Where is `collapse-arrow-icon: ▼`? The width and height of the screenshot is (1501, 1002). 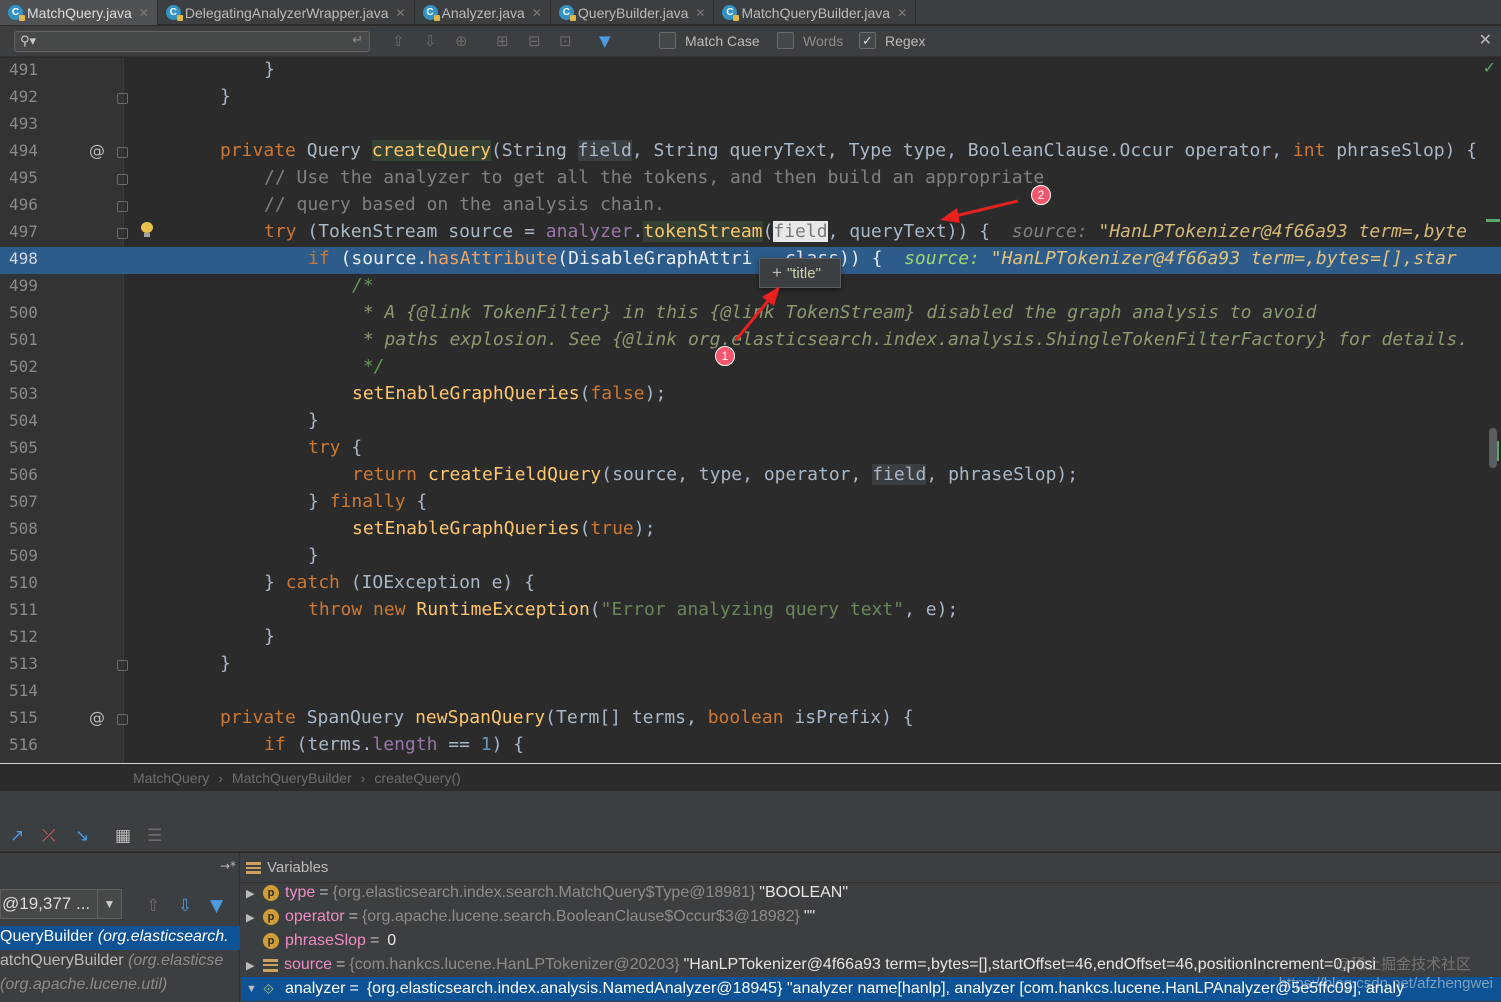
collapse-arrow-icon: ▼ is located at coordinates (252, 989).